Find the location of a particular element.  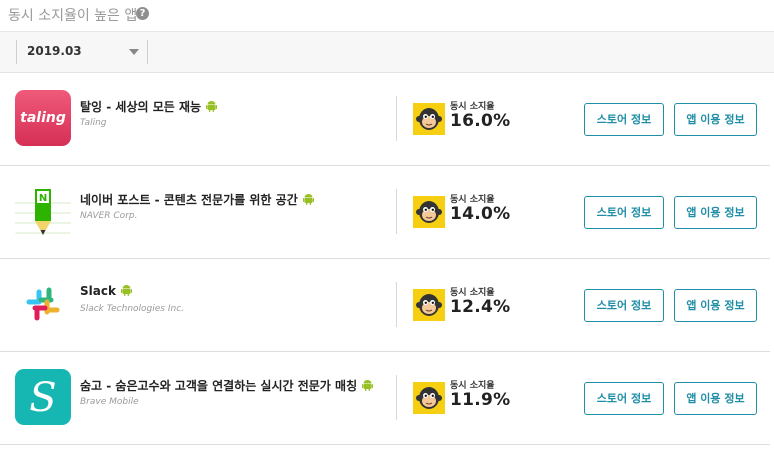

ownership-value: 11.9% is located at coordinates (480, 400).